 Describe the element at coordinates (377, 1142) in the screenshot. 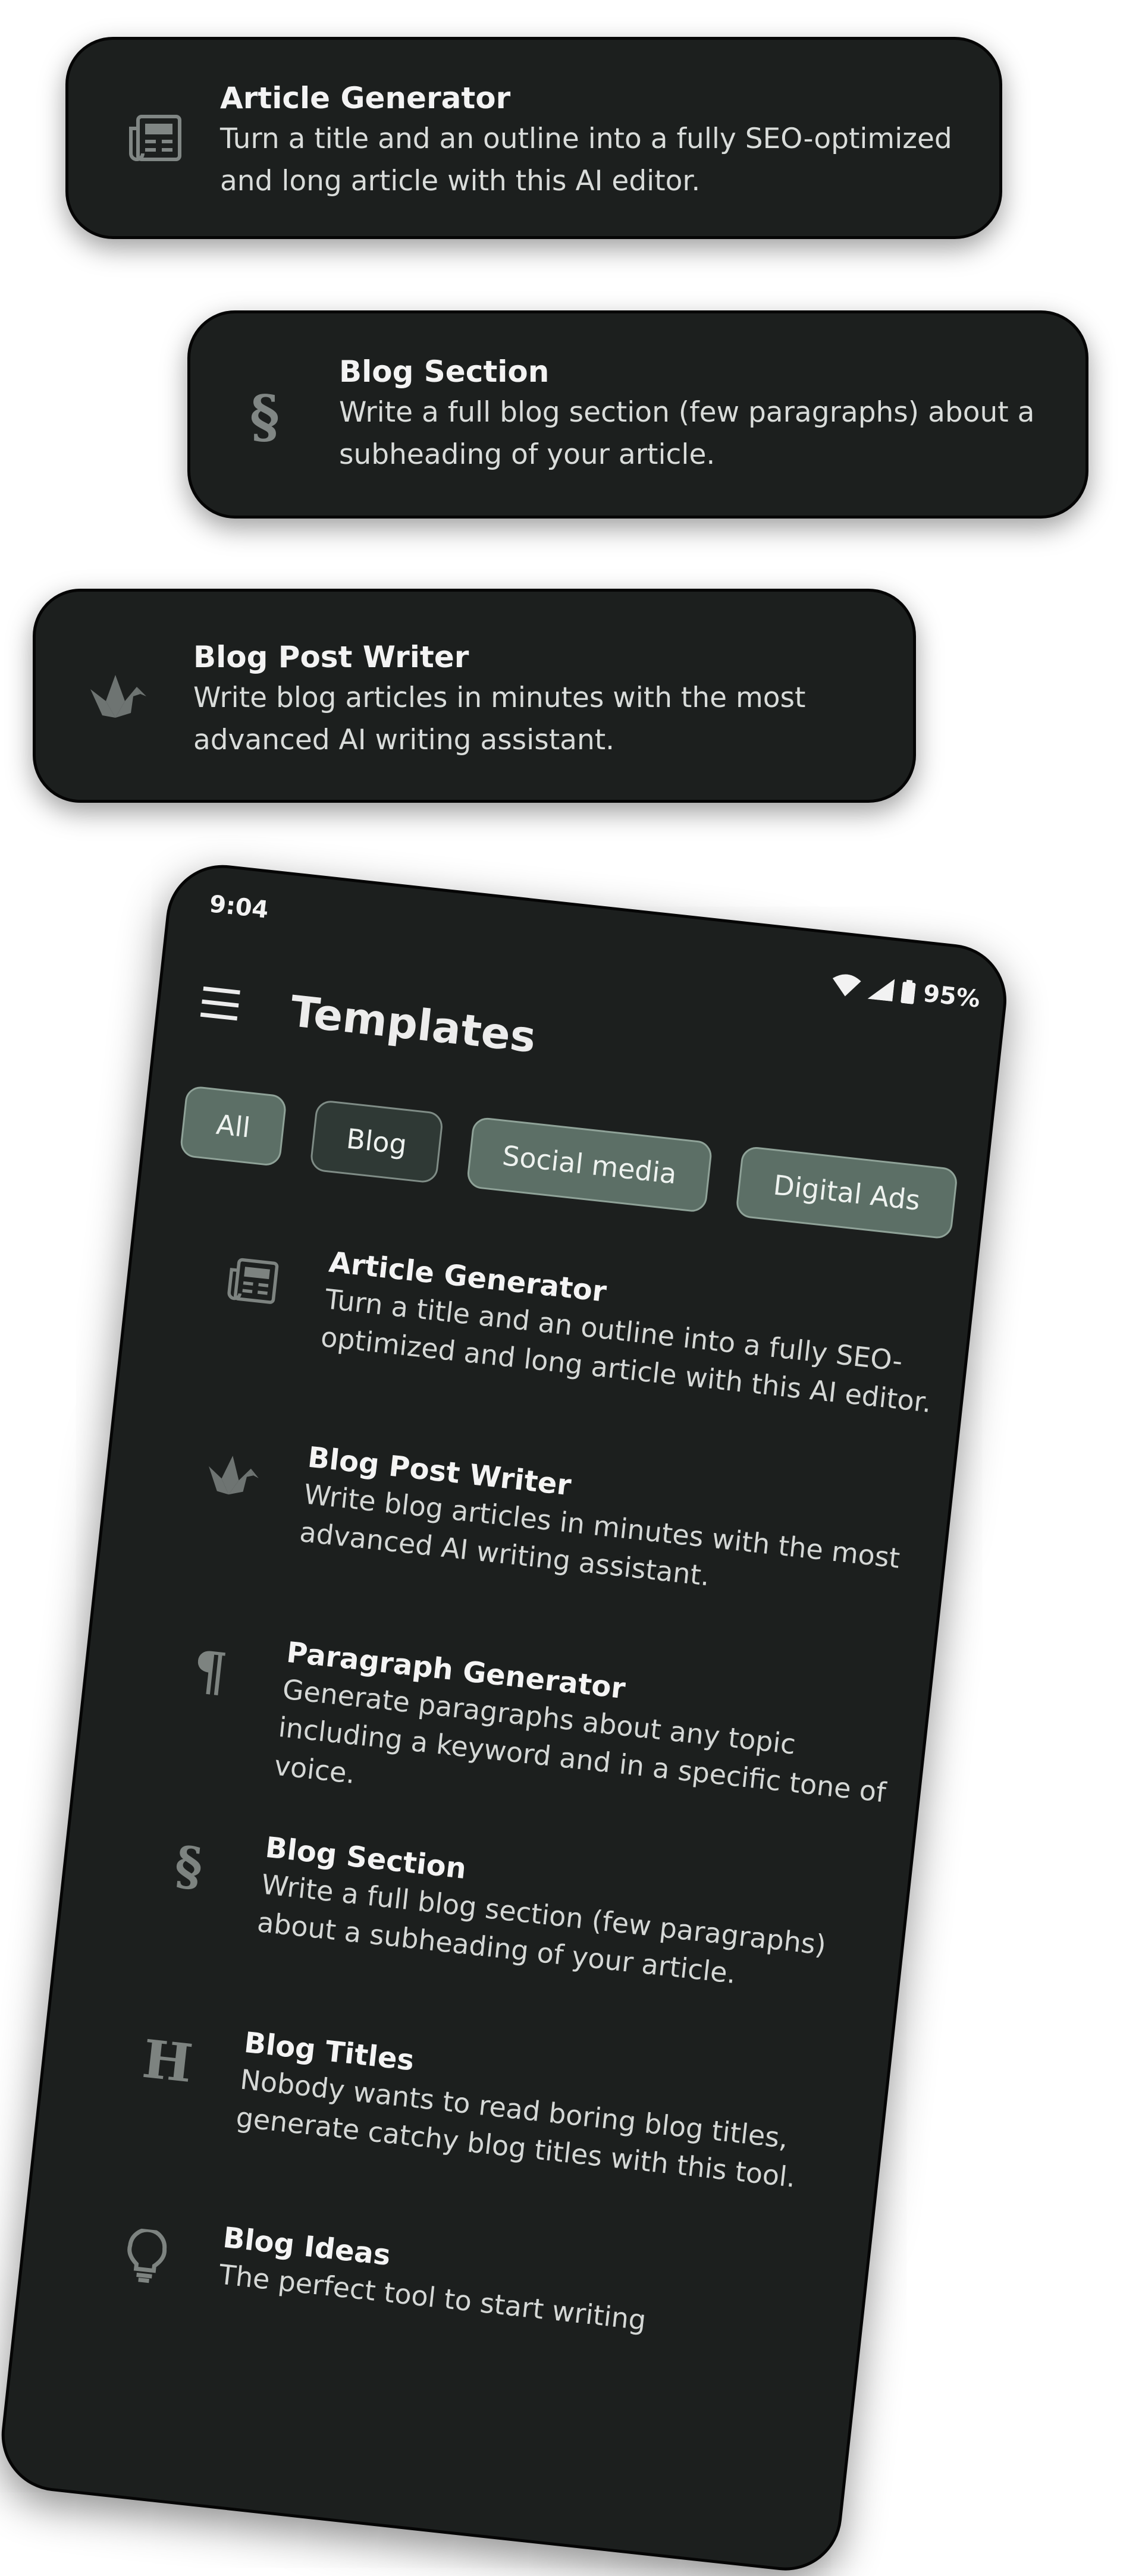

I see `chip-blog: Blog` at that location.